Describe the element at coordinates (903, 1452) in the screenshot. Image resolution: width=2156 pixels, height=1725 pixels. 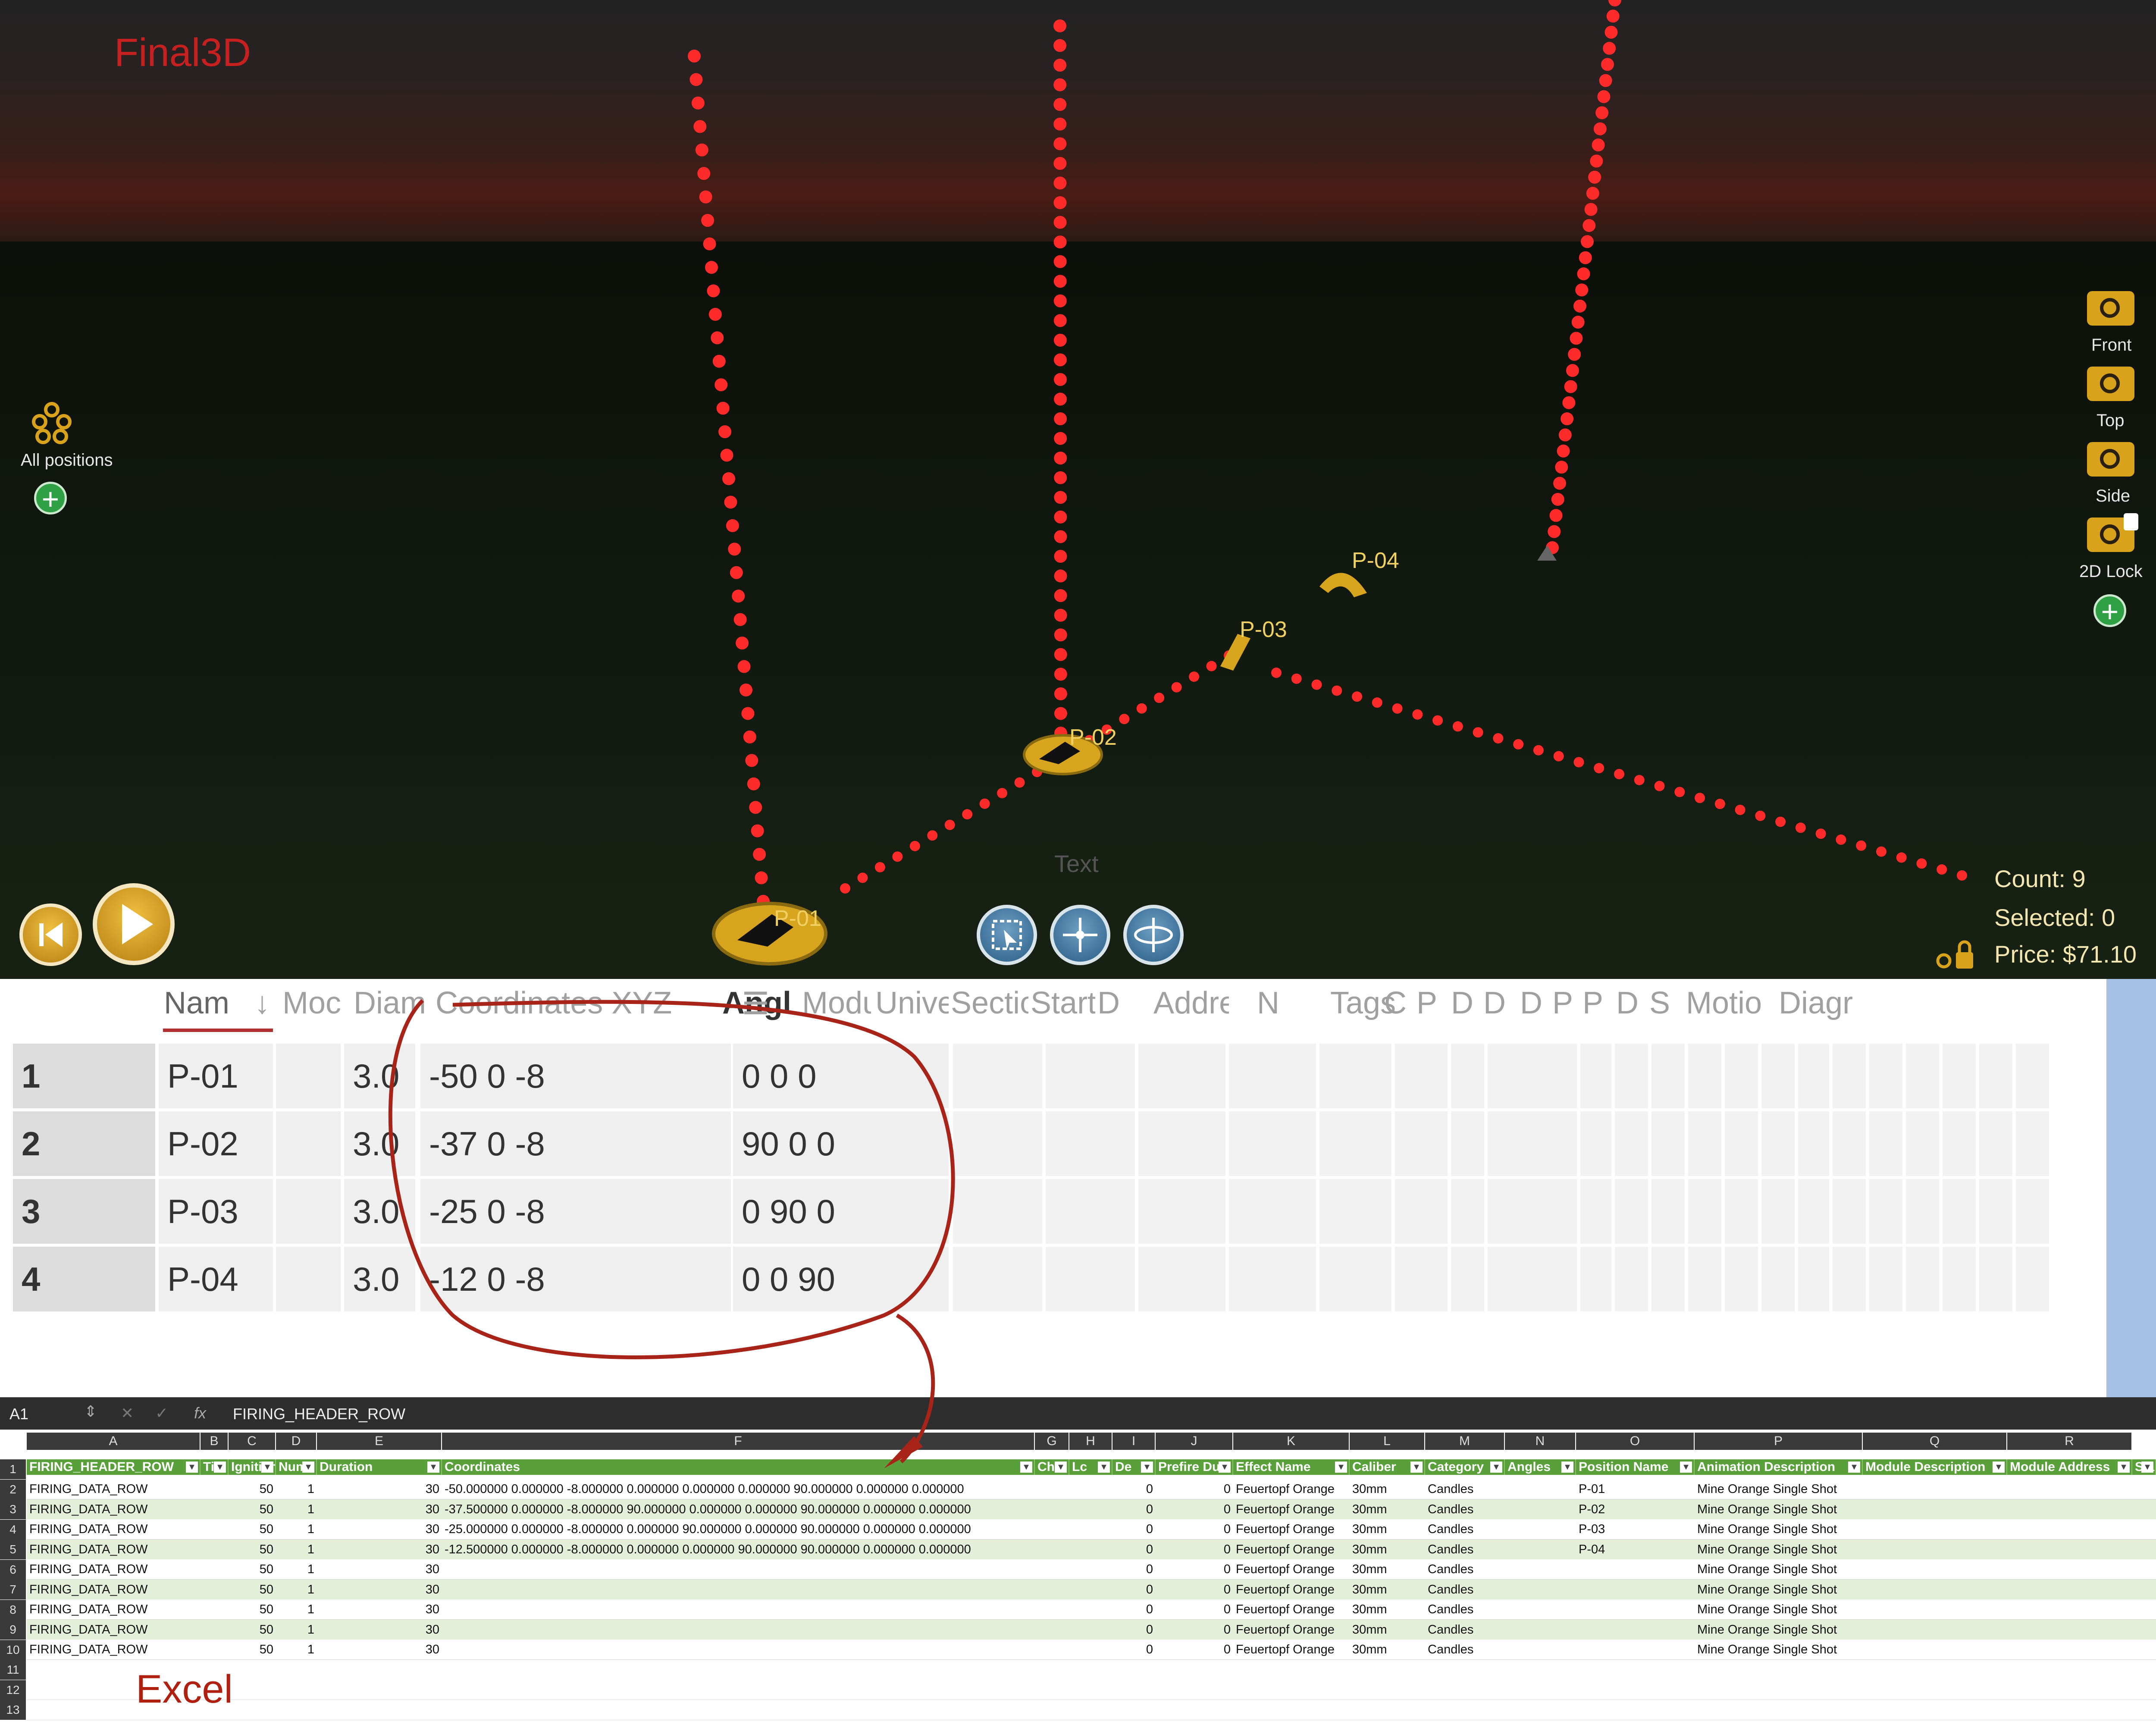
I see `annotation-arrowhead` at that location.